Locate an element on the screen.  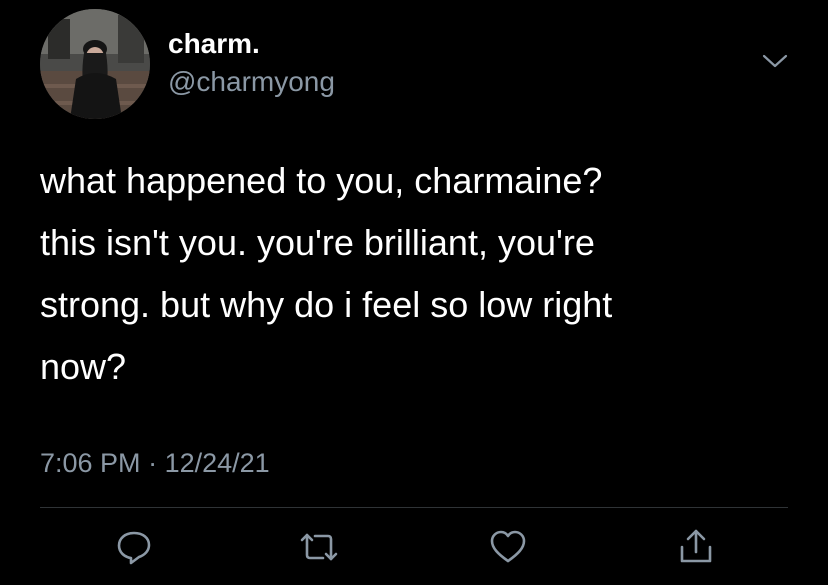
tweet-text-line: strong. but why do i feel so low right is located at coordinates (326, 304).